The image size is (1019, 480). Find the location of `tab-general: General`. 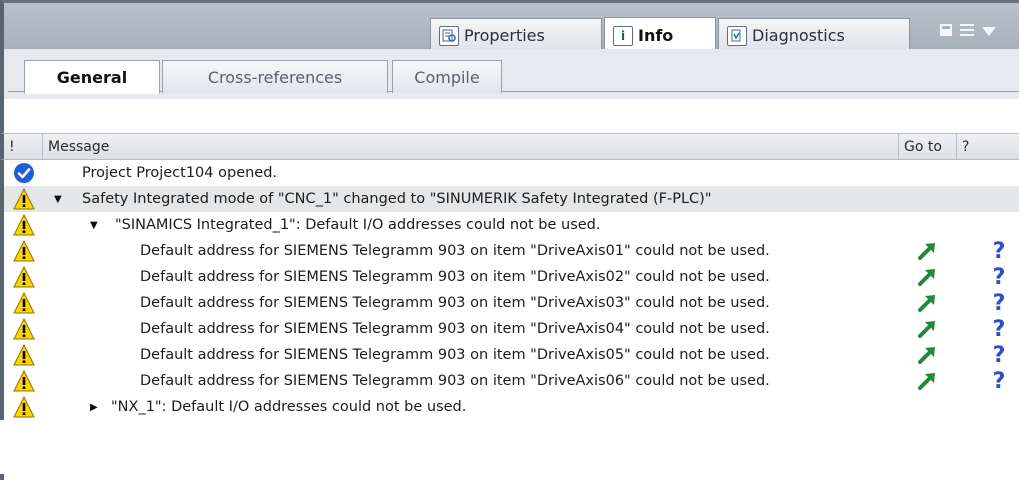

tab-general: General is located at coordinates (92, 77).